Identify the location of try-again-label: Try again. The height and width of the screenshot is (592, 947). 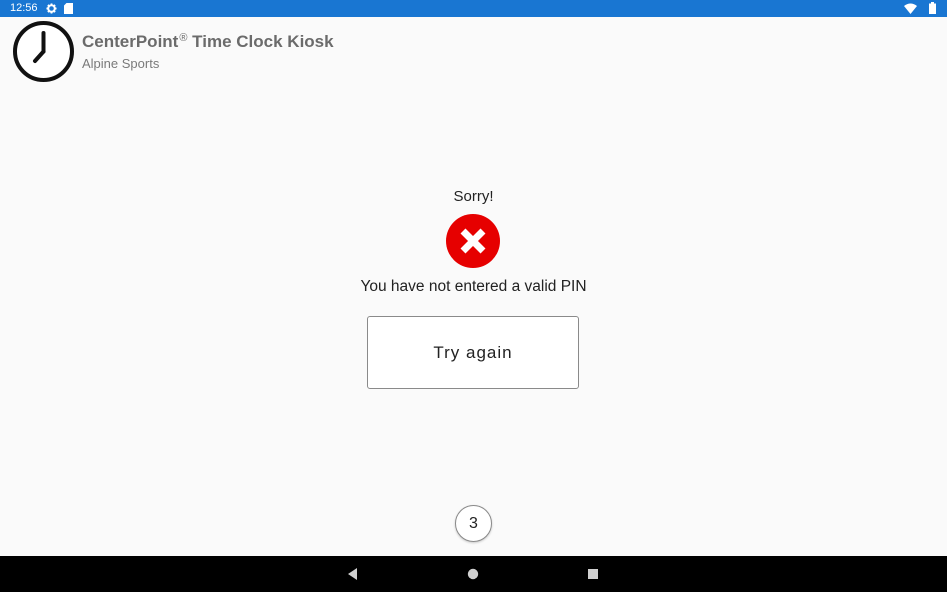
(473, 352).